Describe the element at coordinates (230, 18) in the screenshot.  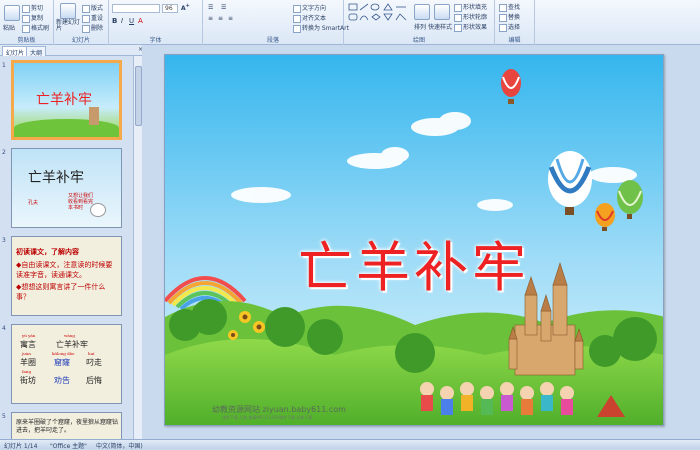
I see `align-right-icon: ≡` at that location.